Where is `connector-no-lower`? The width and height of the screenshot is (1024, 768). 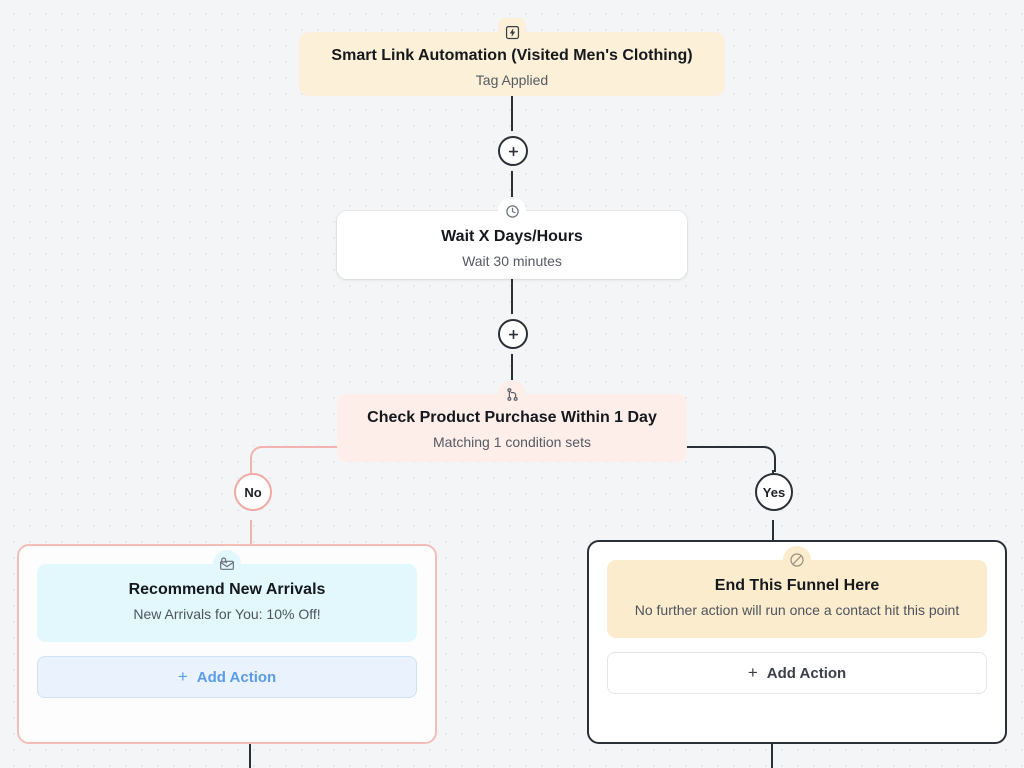
connector-no-lower is located at coordinates (251, 532).